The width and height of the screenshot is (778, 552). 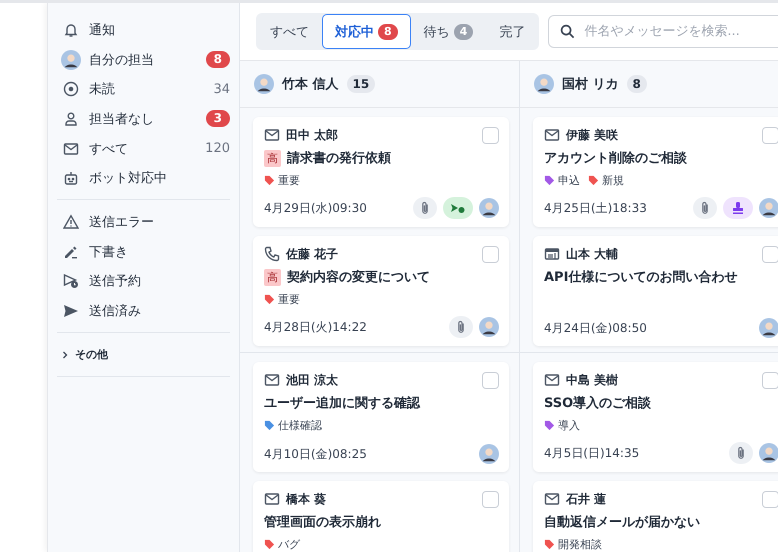 What do you see at coordinates (115, 311) in the screenshot?
I see `sidebar-label: 送信済み` at bounding box center [115, 311].